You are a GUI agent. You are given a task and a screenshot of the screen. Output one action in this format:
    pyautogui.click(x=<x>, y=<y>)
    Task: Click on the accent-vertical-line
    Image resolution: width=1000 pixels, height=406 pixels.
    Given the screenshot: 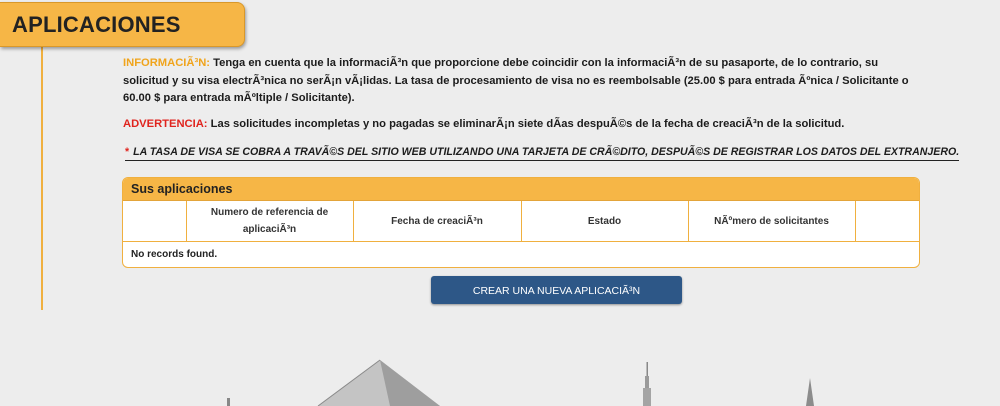 What is the action you would take?
    pyautogui.click(x=42, y=175)
    